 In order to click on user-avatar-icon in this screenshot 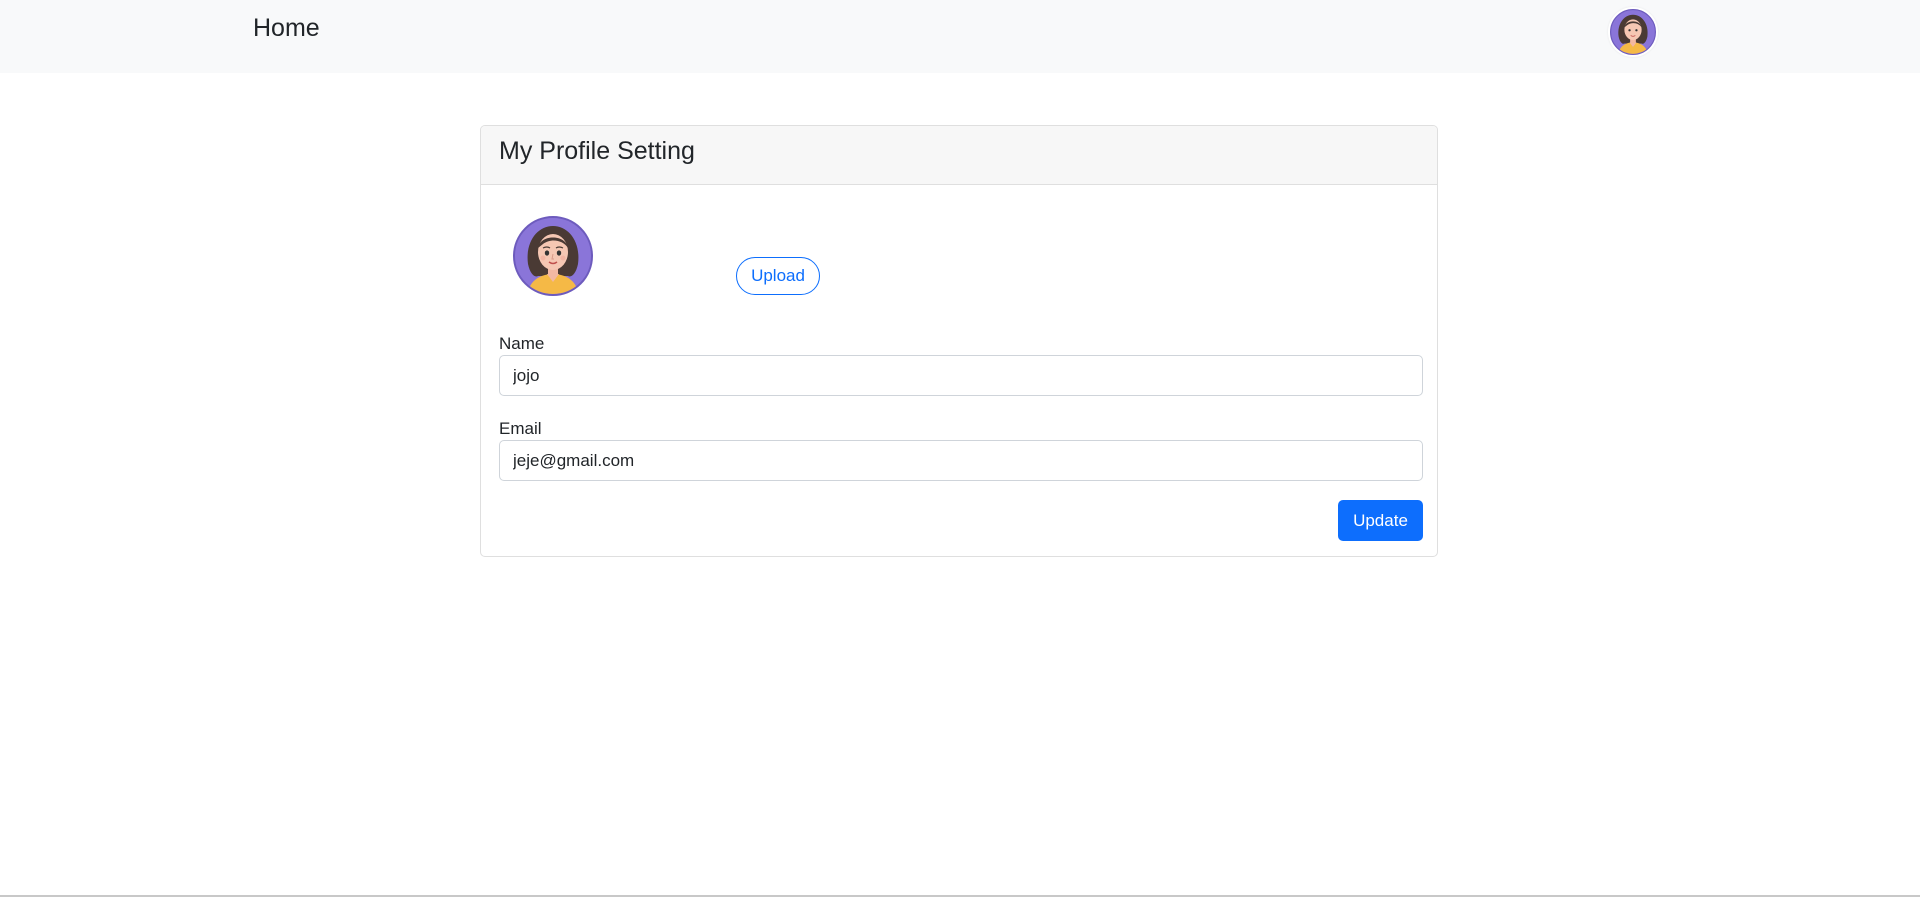, I will do `click(1633, 32)`.